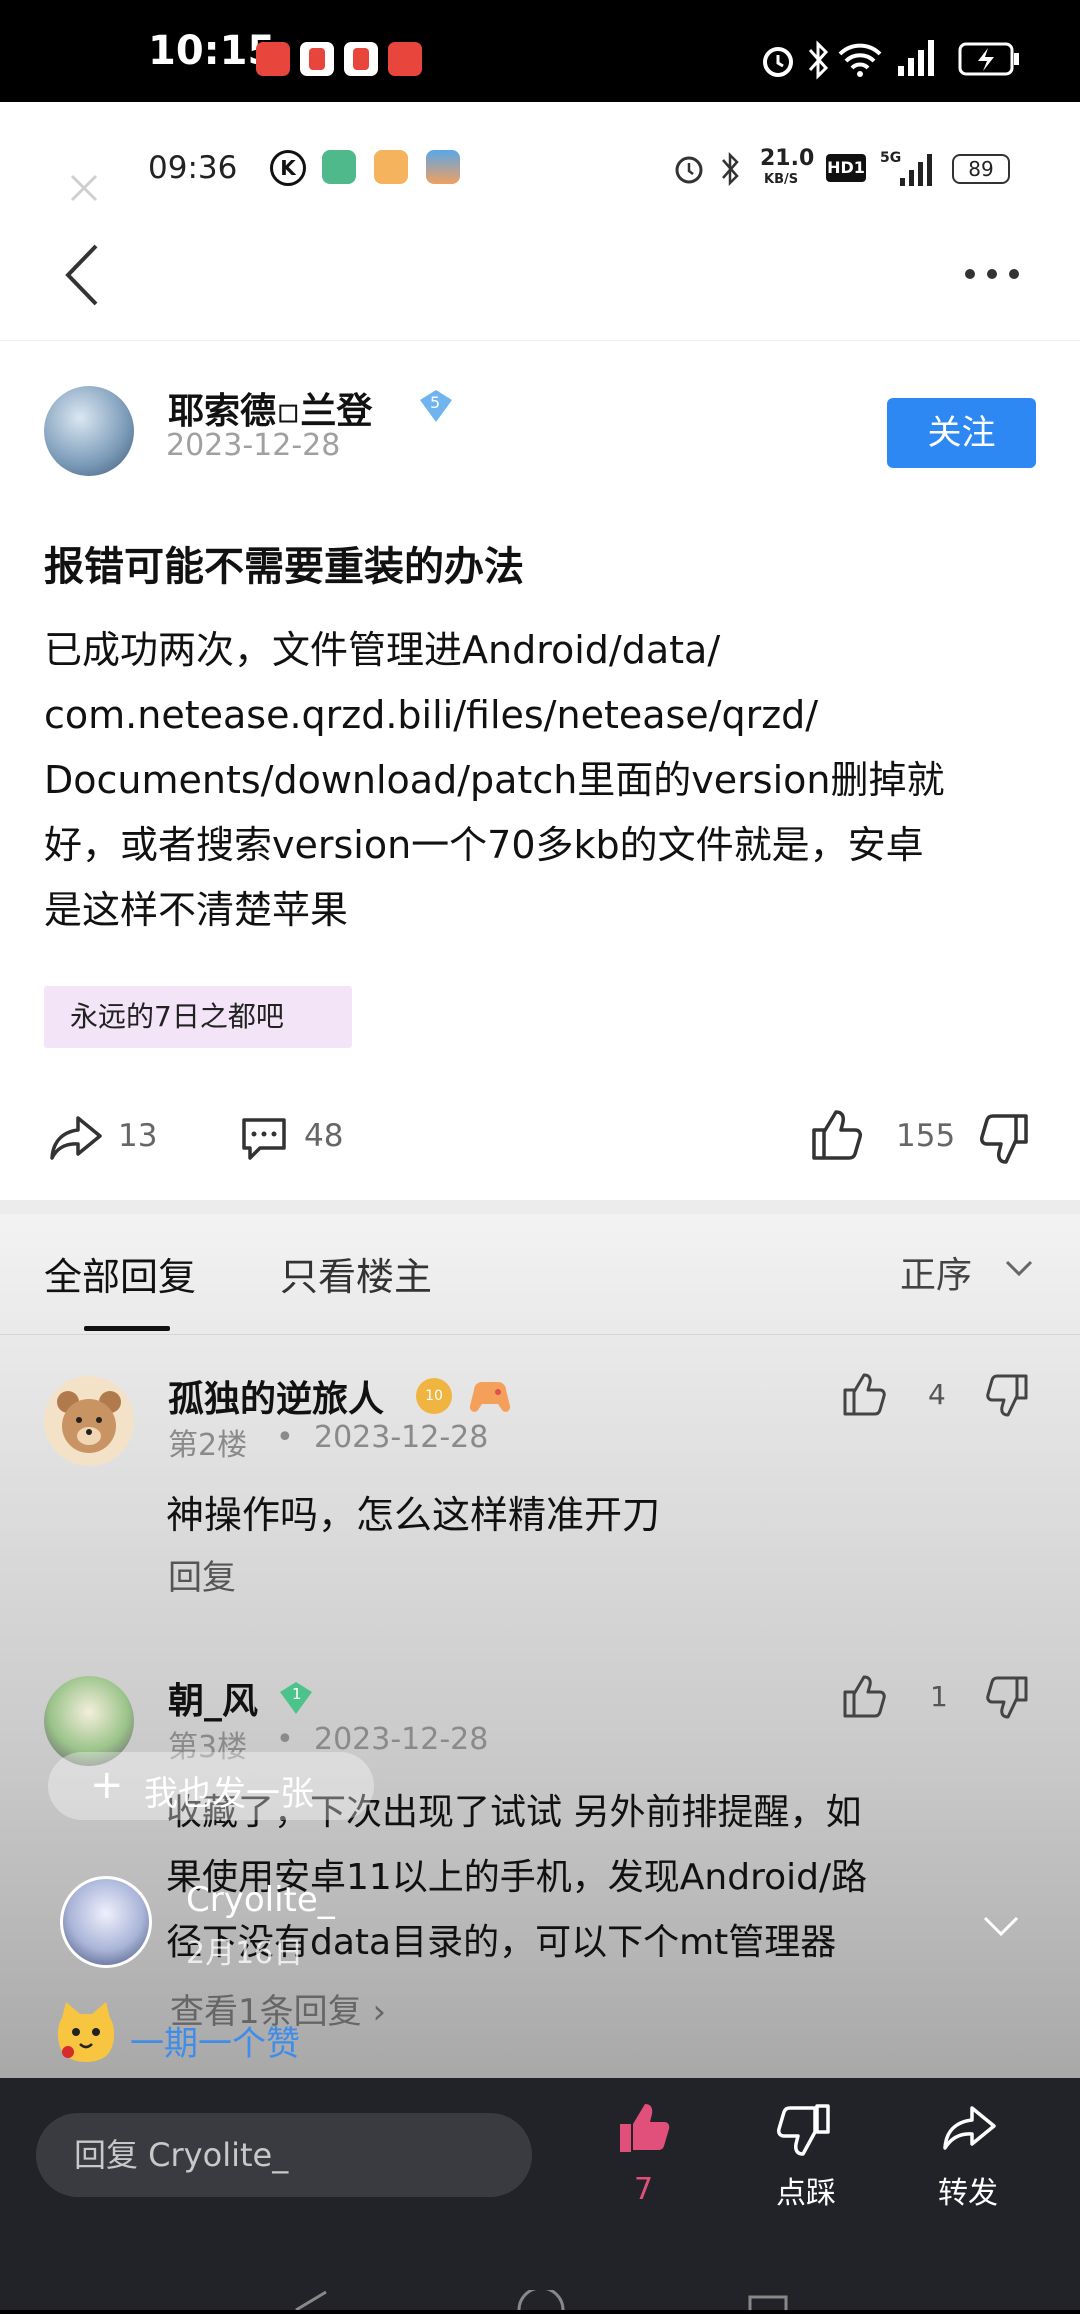  Describe the element at coordinates (310, 2301) in the screenshot. I see `nav-back-icon` at that location.